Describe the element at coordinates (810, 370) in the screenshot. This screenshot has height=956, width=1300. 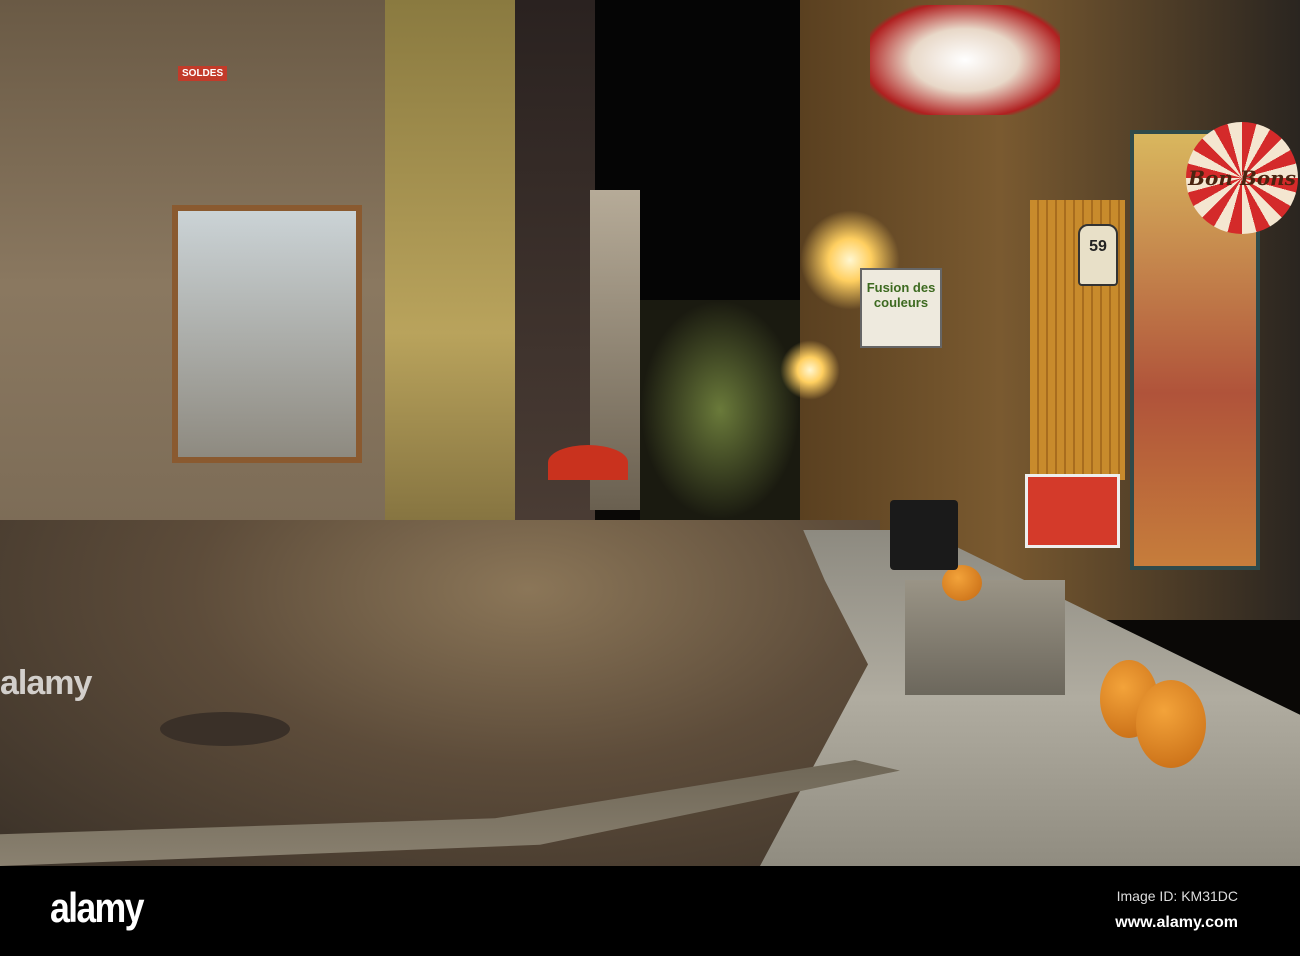
I see `street-lamp` at that location.